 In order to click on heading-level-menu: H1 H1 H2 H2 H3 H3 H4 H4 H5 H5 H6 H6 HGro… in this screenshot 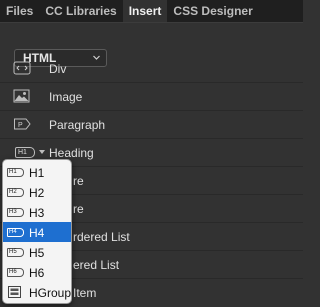, I will do `click(37, 231)`.